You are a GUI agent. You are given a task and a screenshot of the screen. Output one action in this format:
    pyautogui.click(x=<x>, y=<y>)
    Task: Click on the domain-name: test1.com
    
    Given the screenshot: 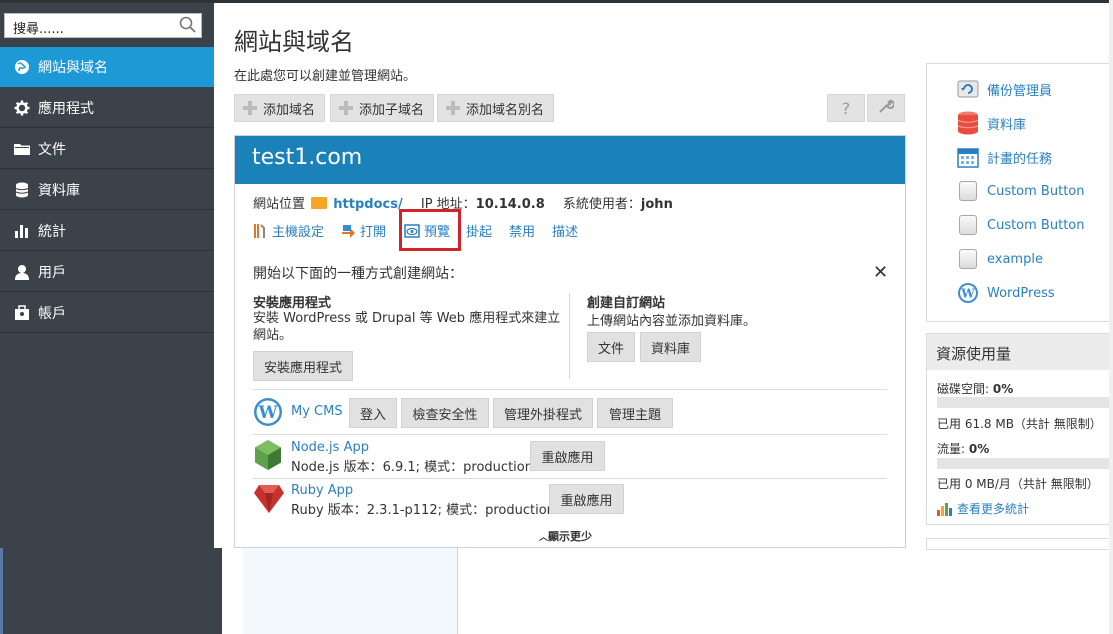 What is the action you would take?
    pyautogui.click(x=307, y=157)
    